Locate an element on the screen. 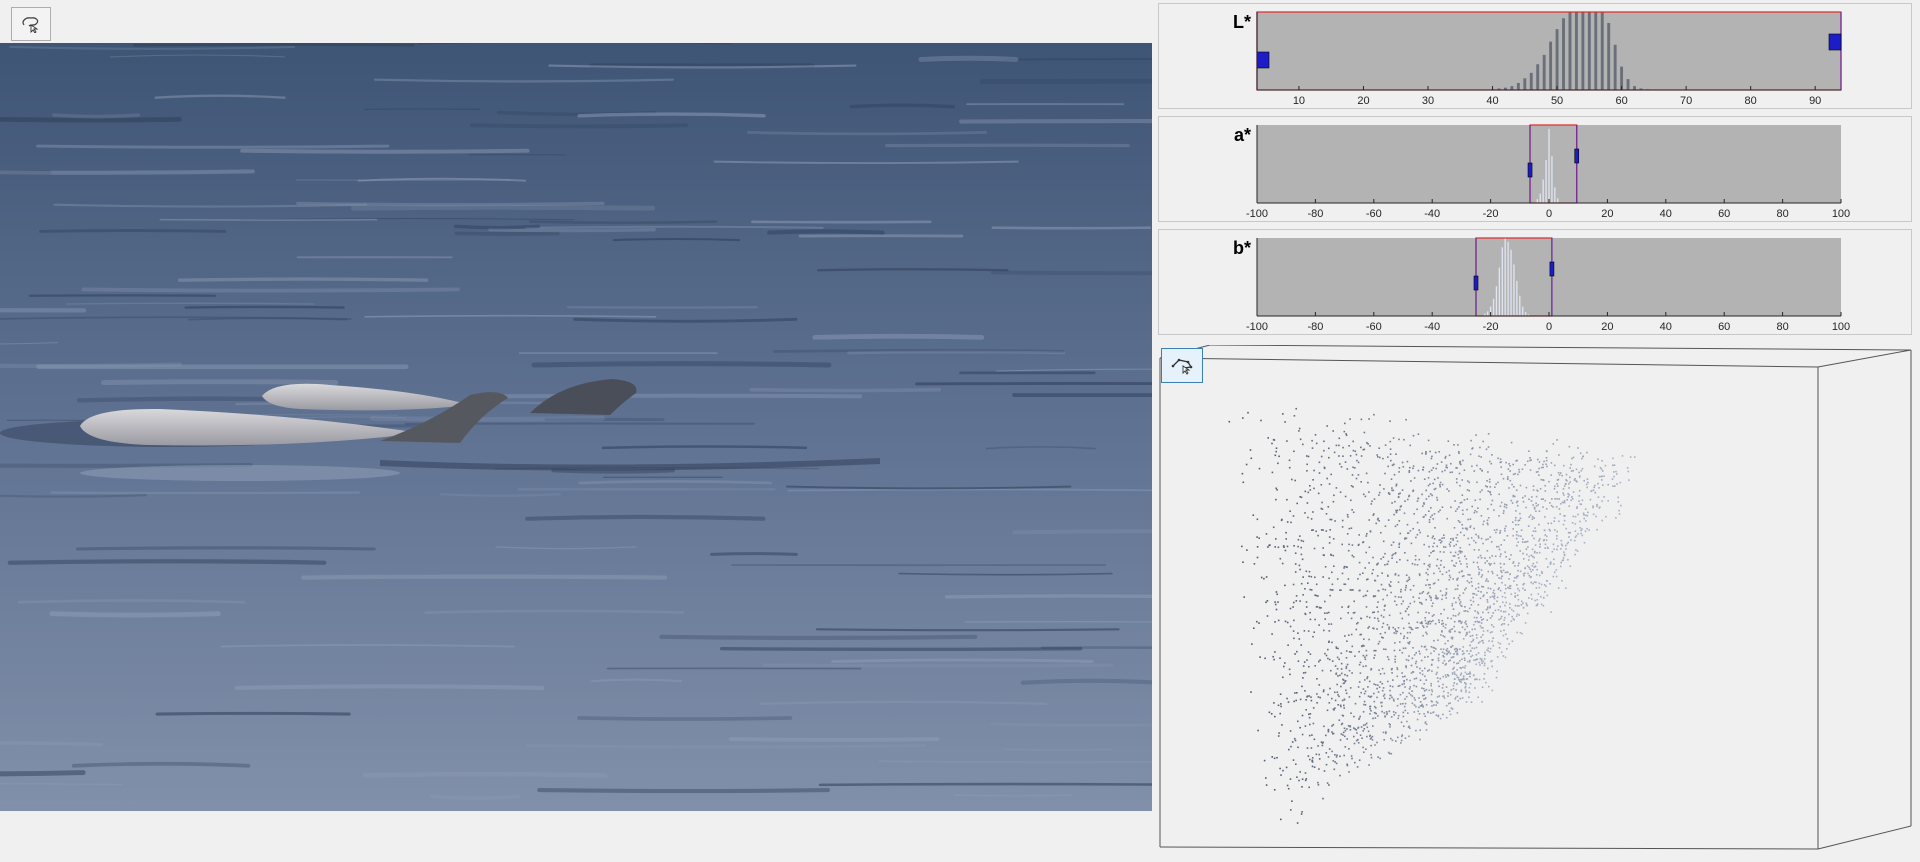  tick-label: 90 is located at coordinates (1815, 101).